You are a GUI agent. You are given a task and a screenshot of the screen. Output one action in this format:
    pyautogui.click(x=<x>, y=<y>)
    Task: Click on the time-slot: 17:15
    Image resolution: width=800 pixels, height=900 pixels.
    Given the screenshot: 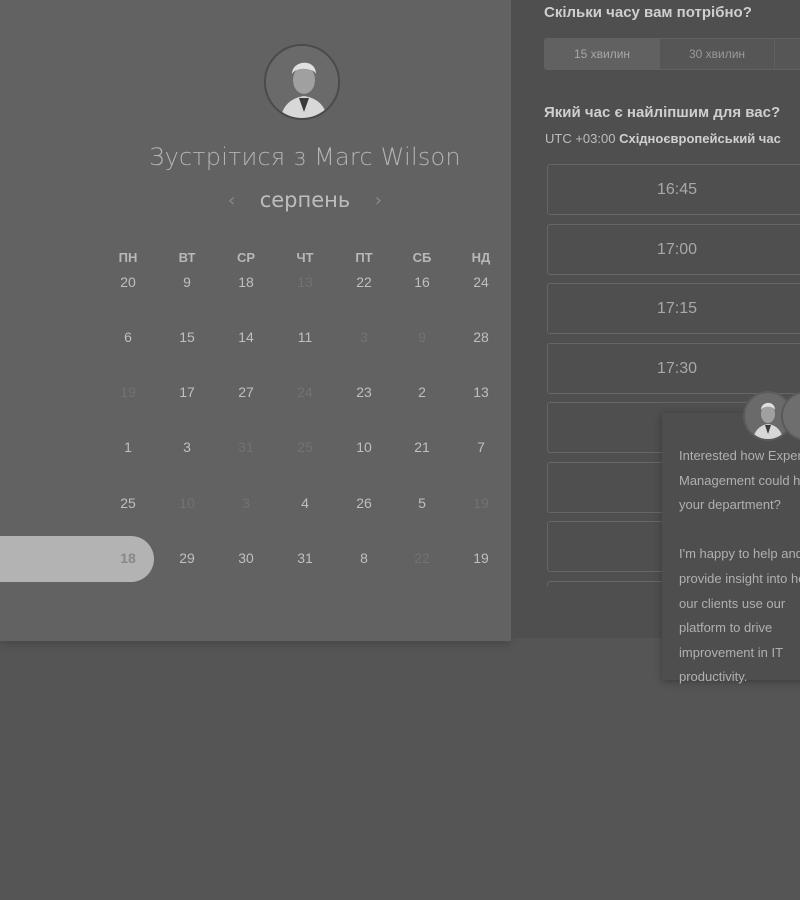 What is the action you would take?
    pyautogui.click(x=673, y=308)
    